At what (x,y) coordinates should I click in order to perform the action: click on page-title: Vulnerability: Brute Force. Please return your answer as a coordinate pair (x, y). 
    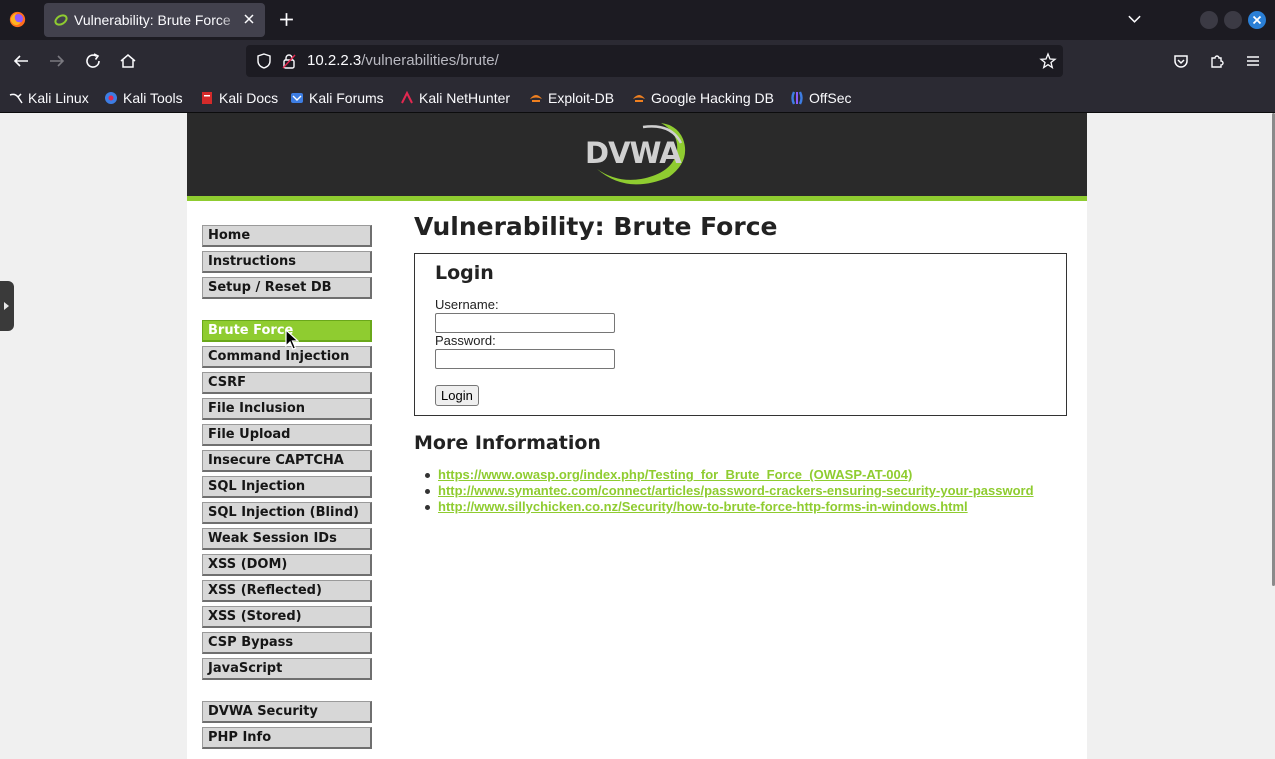
    Looking at the image, I should click on (596, 226).